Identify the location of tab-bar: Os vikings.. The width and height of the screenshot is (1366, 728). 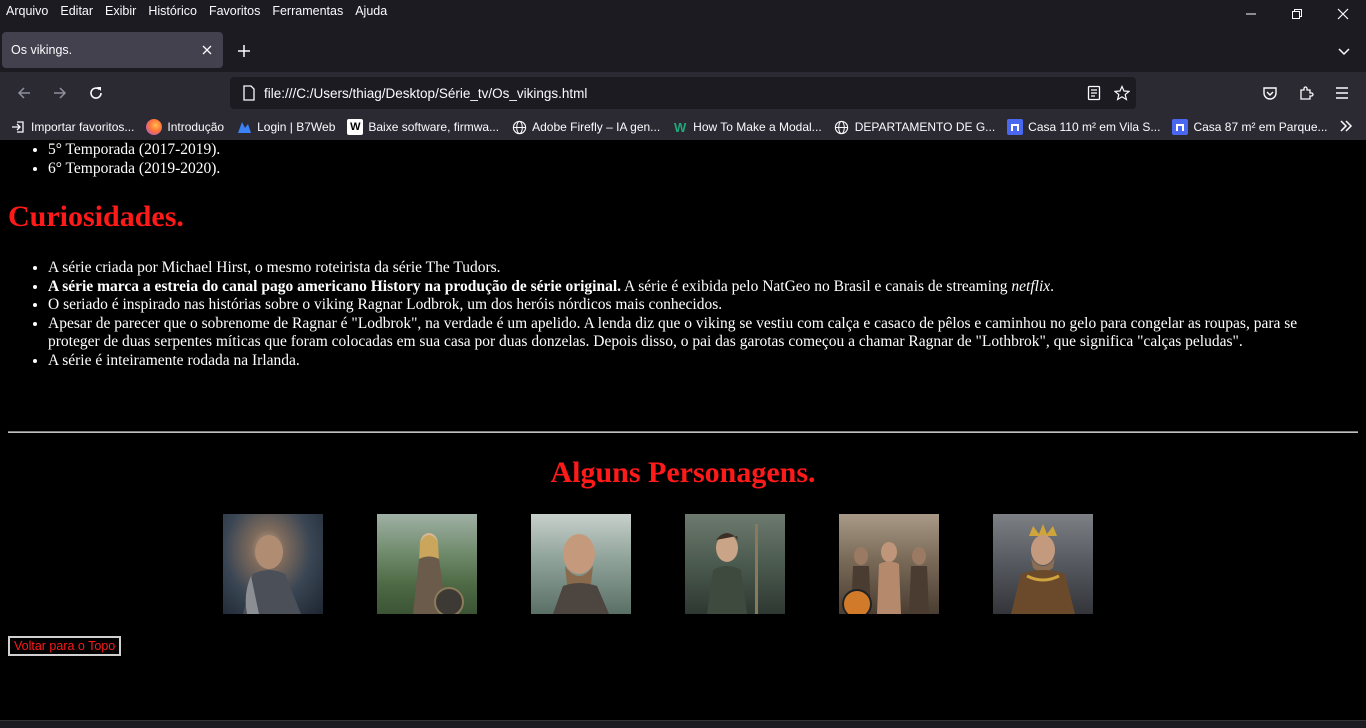
(683, 47).